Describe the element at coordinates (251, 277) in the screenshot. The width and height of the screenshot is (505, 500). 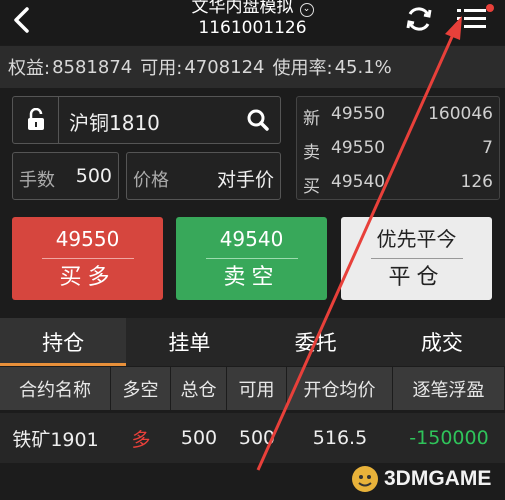
I see `sell-label: 卖空` at that location.